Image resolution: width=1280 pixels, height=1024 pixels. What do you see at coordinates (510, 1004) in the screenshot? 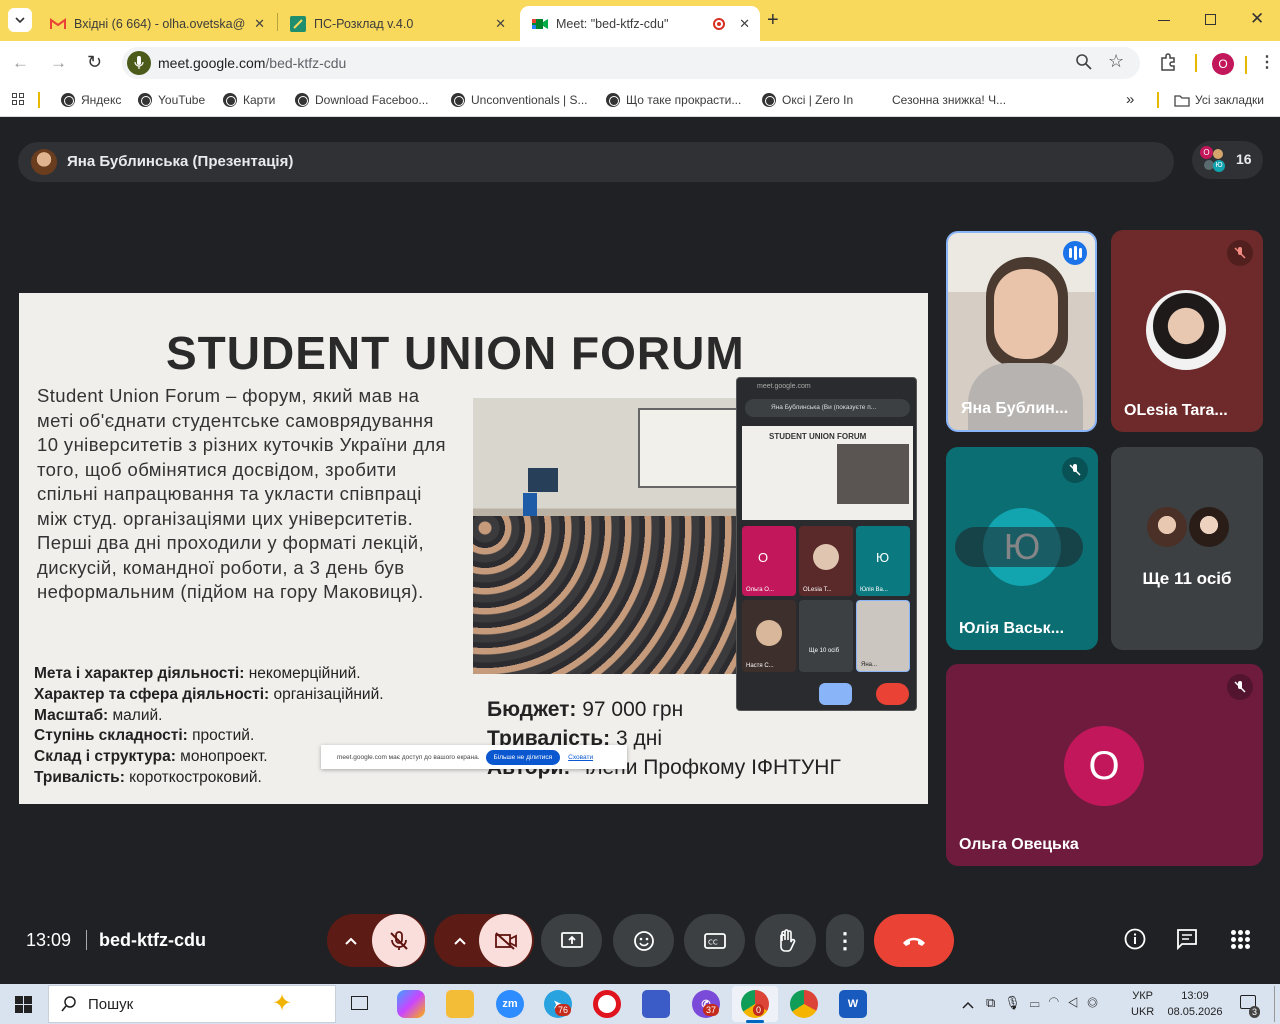
I see `zoom-app-icon: zm` at bounding box center [510, 1004].